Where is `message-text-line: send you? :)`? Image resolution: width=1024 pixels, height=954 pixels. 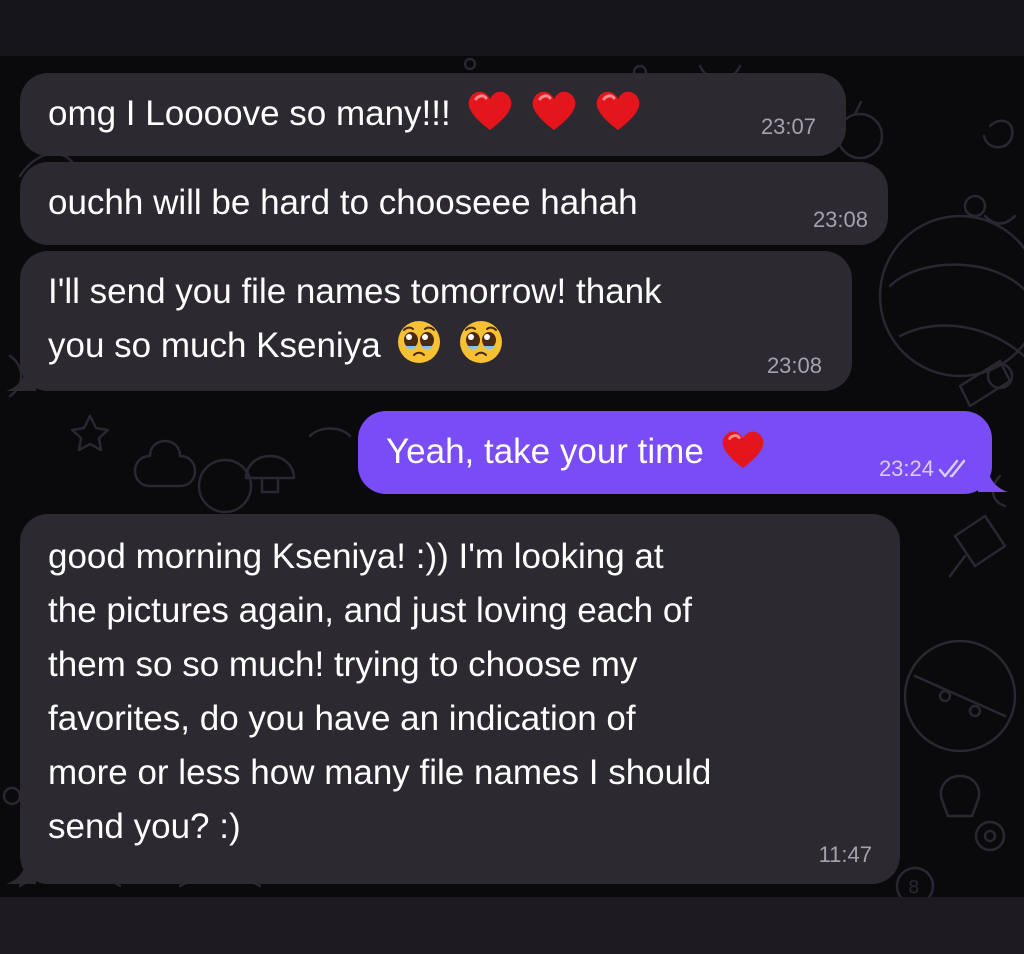
message-text-line: send you? :) is located at coordinates (144, 826).